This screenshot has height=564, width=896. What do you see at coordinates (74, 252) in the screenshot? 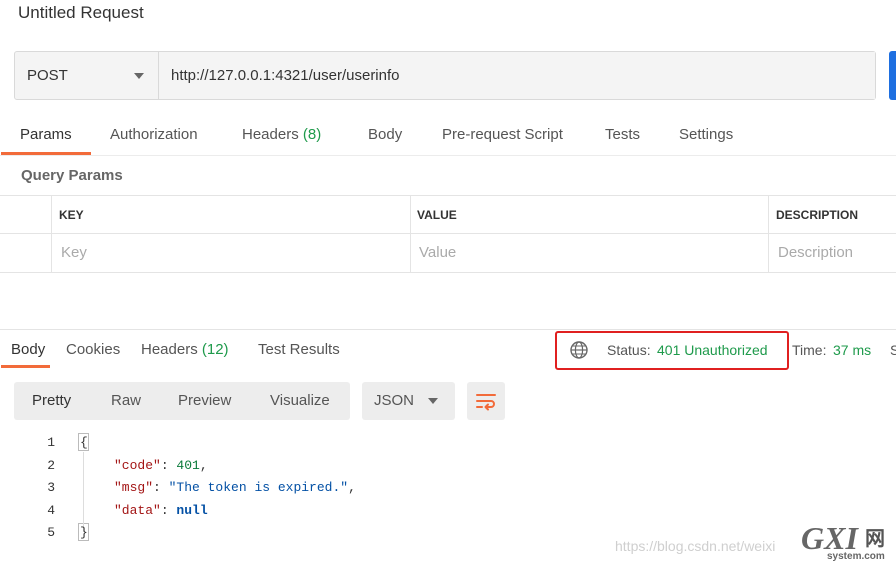
I see `key-input: Key` at bounding box center [74, 252].